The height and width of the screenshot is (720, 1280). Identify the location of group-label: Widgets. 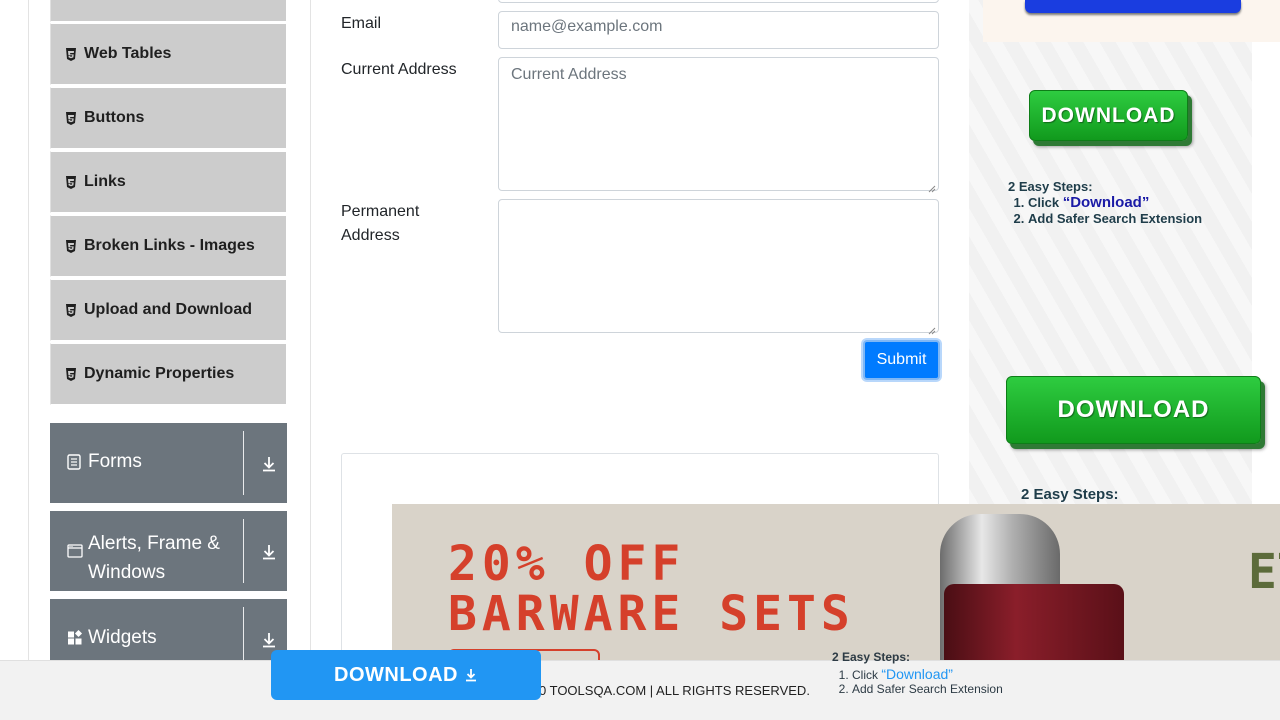
(122, 637).